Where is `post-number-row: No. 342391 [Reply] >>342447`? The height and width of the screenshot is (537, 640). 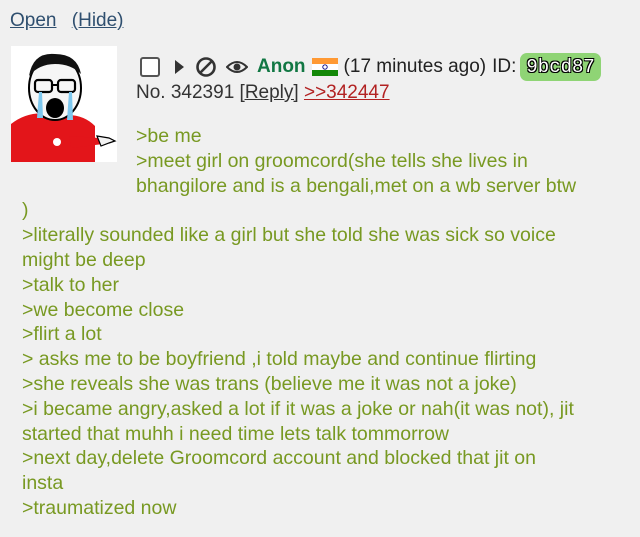
post-number-row: No. 342391 [Reply] >>342447 is located at coordinates (263, 93).